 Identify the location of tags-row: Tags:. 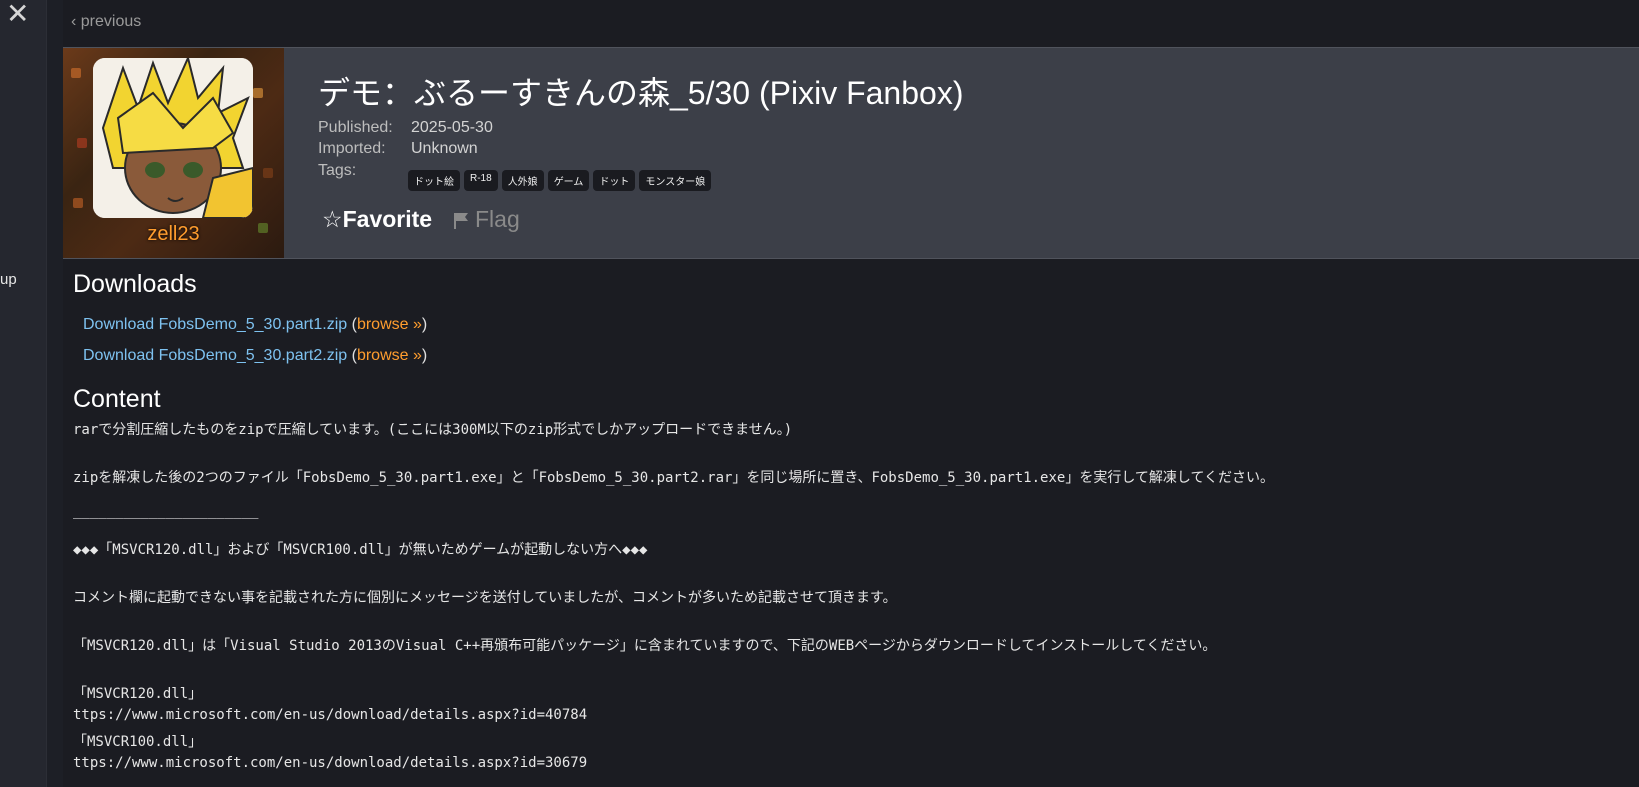
(364, 171).